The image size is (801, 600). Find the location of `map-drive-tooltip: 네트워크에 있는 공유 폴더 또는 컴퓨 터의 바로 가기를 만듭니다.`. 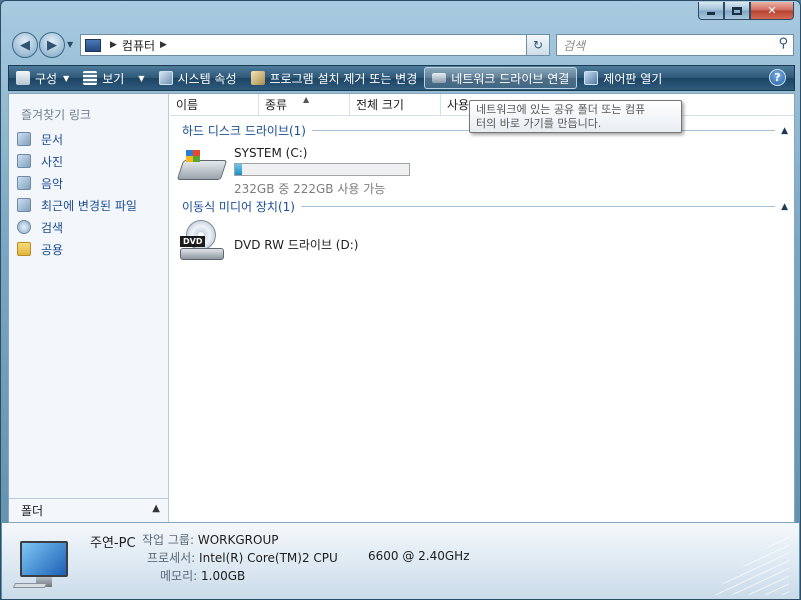

map-drive-tooltip: 네트워크에 있는 공유 폴더 또는 컴퓨 터의 바로 가기를 만듭니다. is located at coordinates (575, 116).